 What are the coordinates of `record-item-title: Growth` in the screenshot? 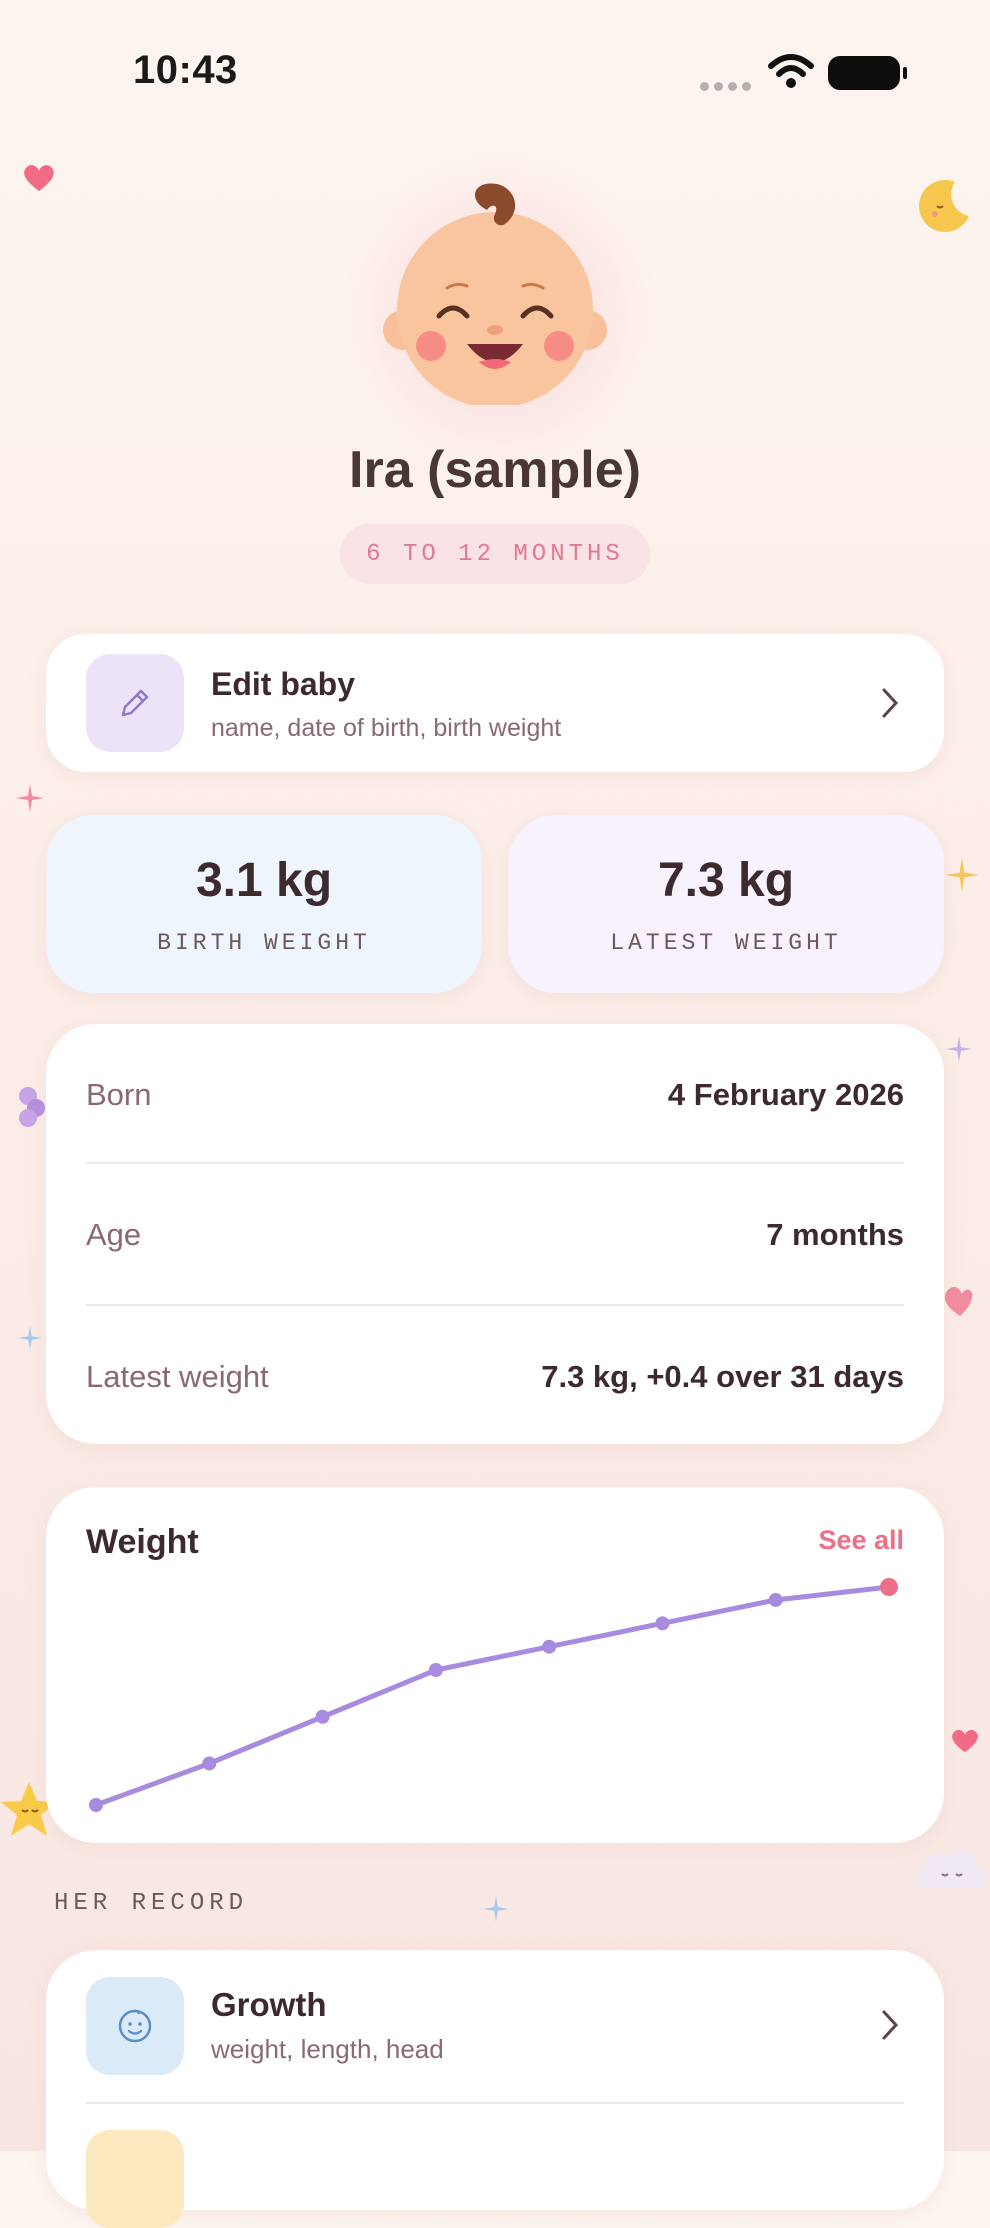 It's located at (269, 2004).